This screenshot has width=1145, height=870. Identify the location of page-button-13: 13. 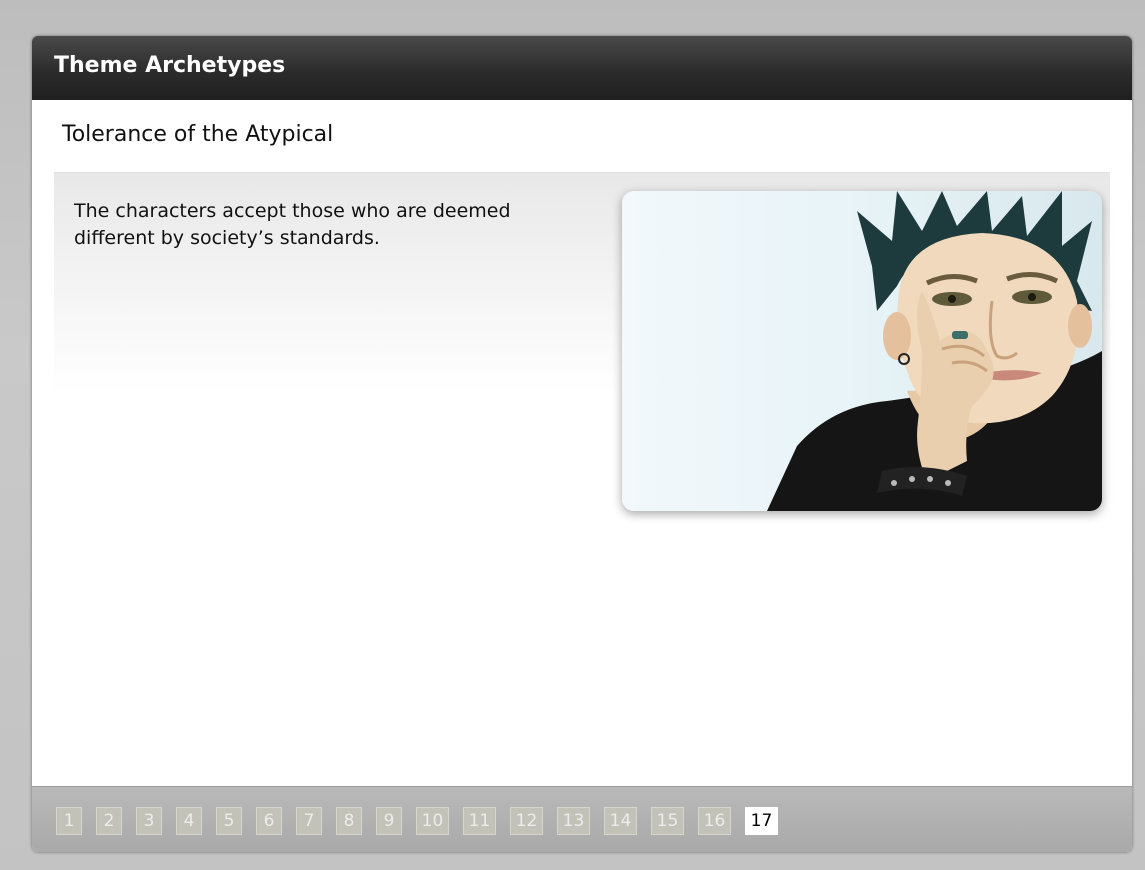
(573, 821).